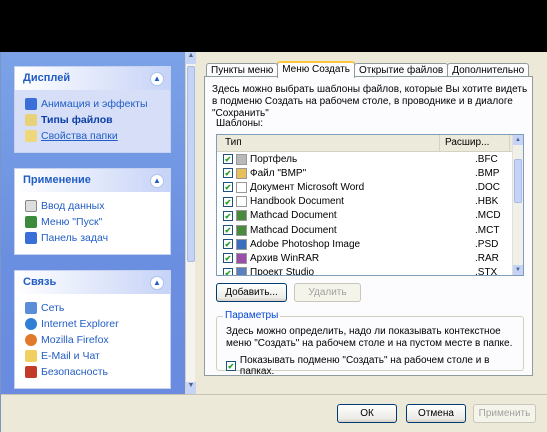  I want to click on list-item: ✔ Проект Studio .STX, so click(370, 271).